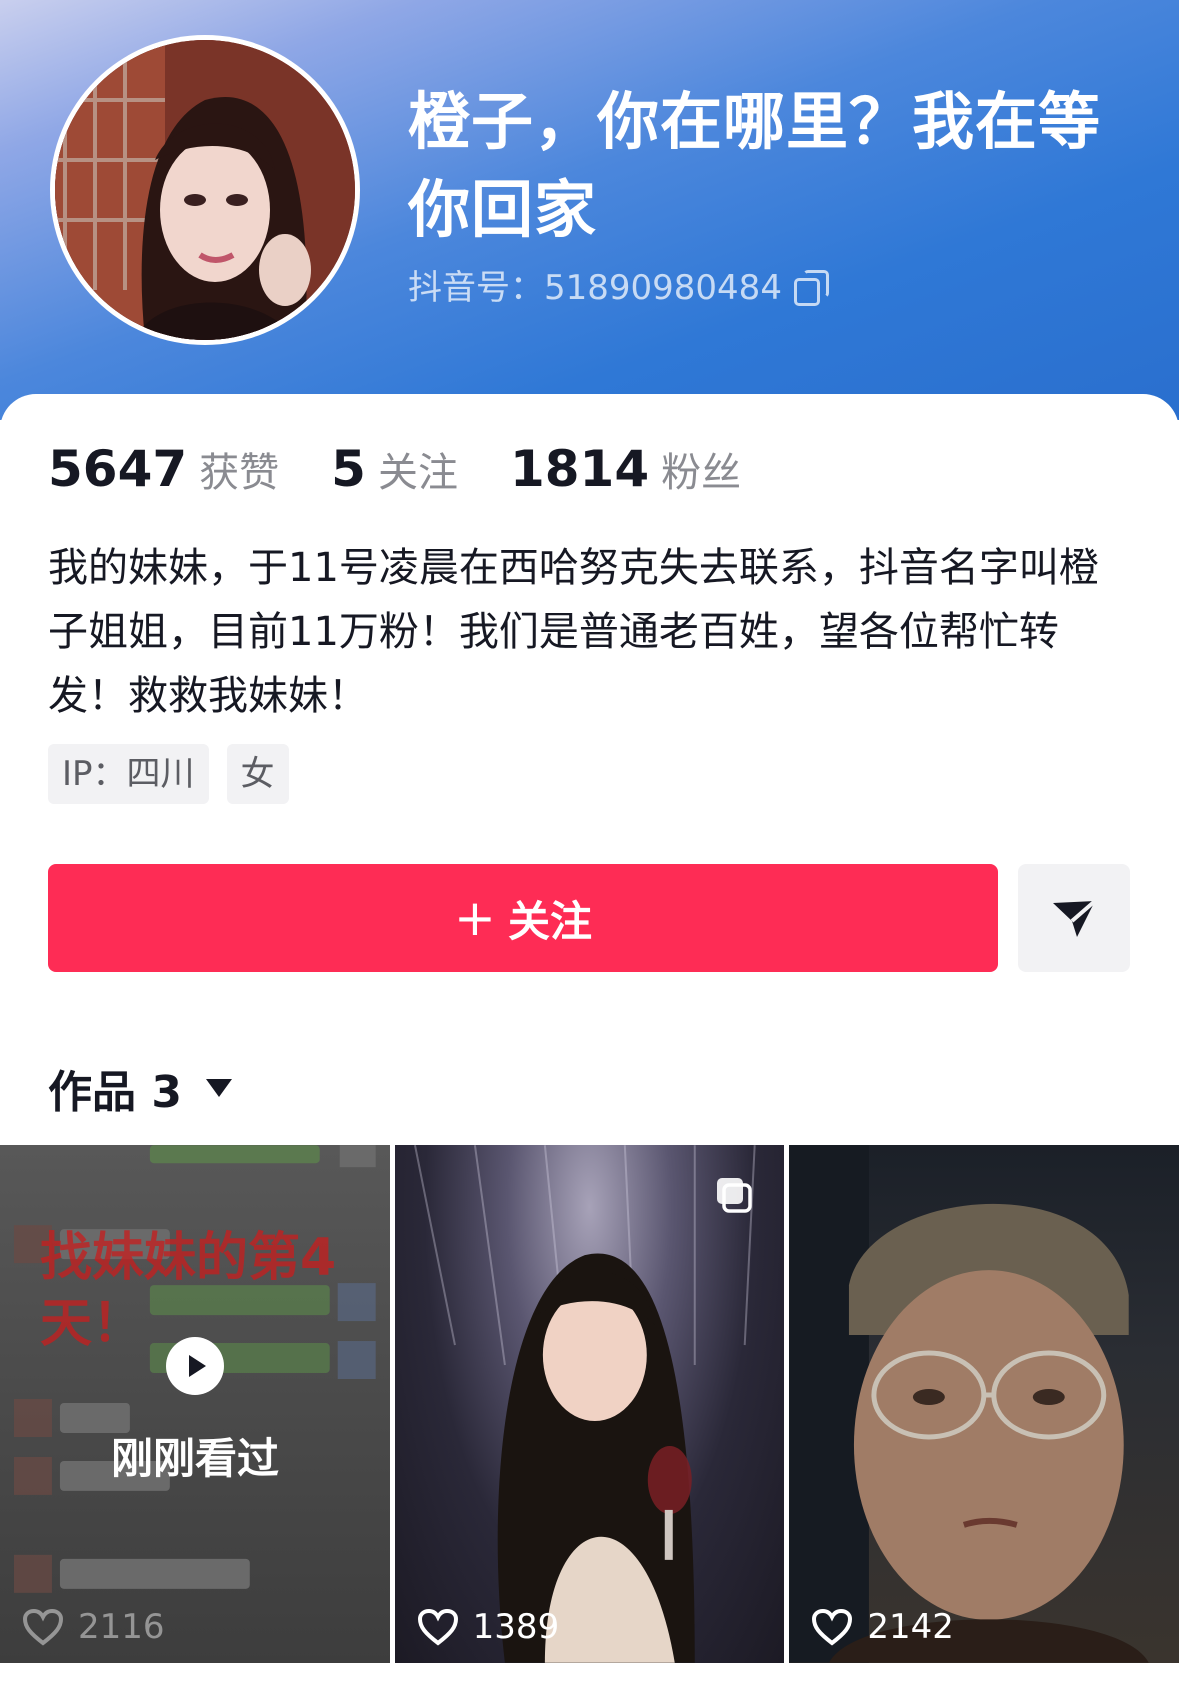 The height and width of the screenshot is (1692, 1179). I want to click on send-icon, so click(1075, 918).